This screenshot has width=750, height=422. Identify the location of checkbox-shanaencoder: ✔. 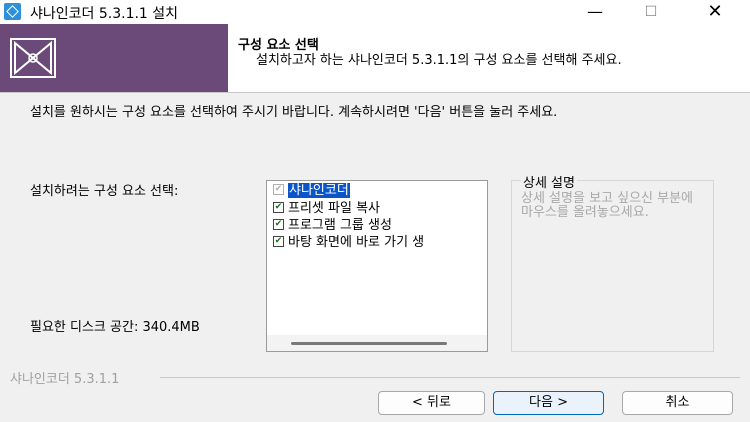
(278, 189).